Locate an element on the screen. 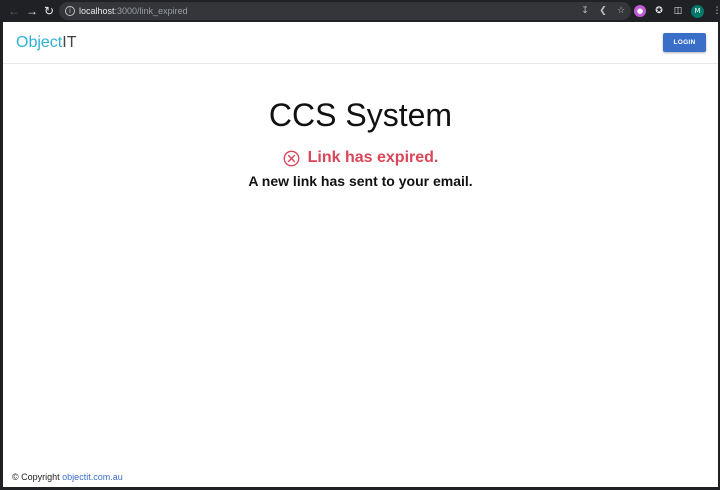 The width and height of the screenshot is (720, 490). brand-logo: ObjectIT is located at coordinates (46, 43).